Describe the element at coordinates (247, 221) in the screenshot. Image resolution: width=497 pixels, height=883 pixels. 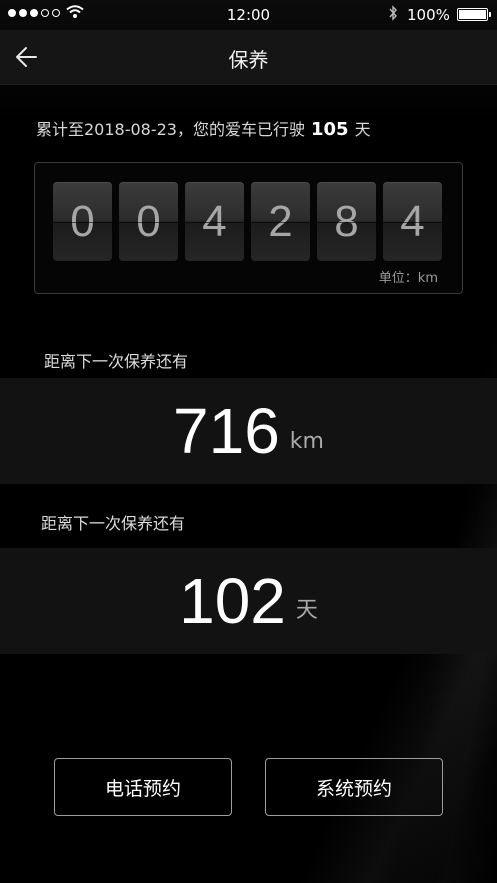
I see `odometer-digits: 0 0 4 2 8 4` at that location.